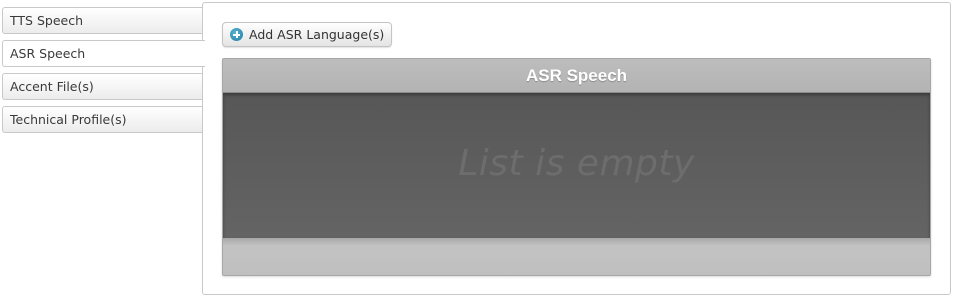 The width and height of the screenshot is (953, 298). Describe the element at coordinates (102, 86) in the screenshot. I see `tab-accent-files: Accent File(s)` at that location.